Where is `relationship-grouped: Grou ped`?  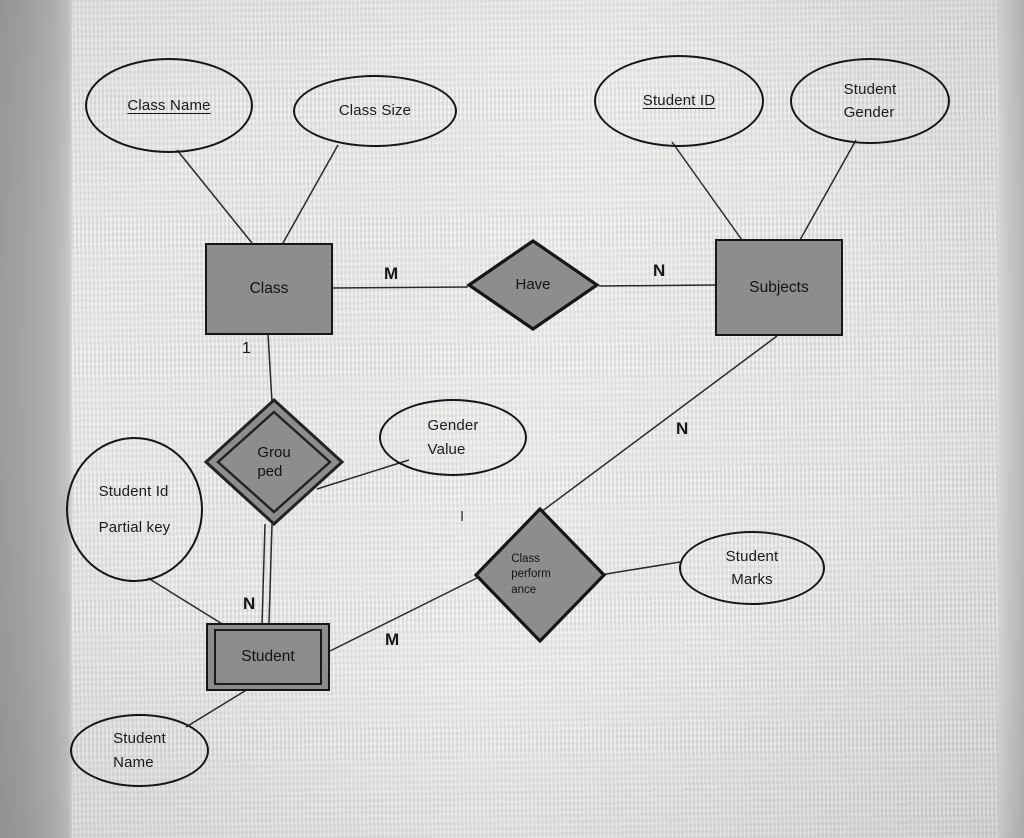
relationship-grouped: Grou ped is located at coordinates (274, 462).